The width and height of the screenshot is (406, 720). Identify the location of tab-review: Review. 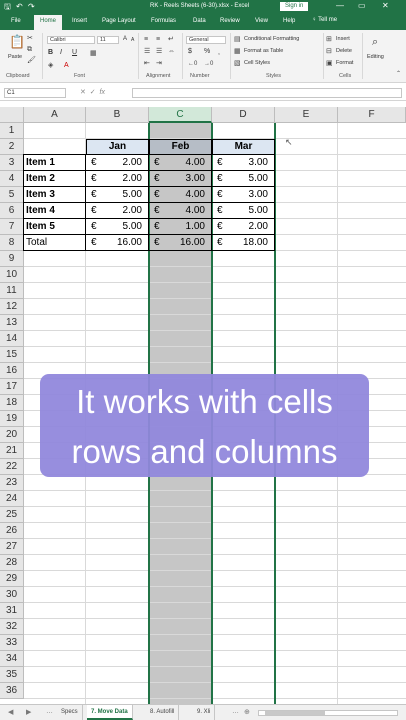
(230, 21).